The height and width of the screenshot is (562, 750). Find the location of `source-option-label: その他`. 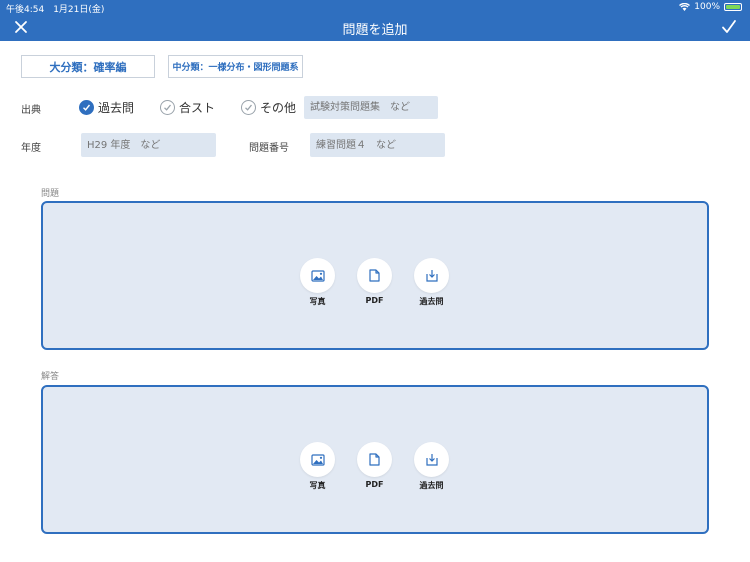

source-option-label: その他 is located at coordinates (278, 108).